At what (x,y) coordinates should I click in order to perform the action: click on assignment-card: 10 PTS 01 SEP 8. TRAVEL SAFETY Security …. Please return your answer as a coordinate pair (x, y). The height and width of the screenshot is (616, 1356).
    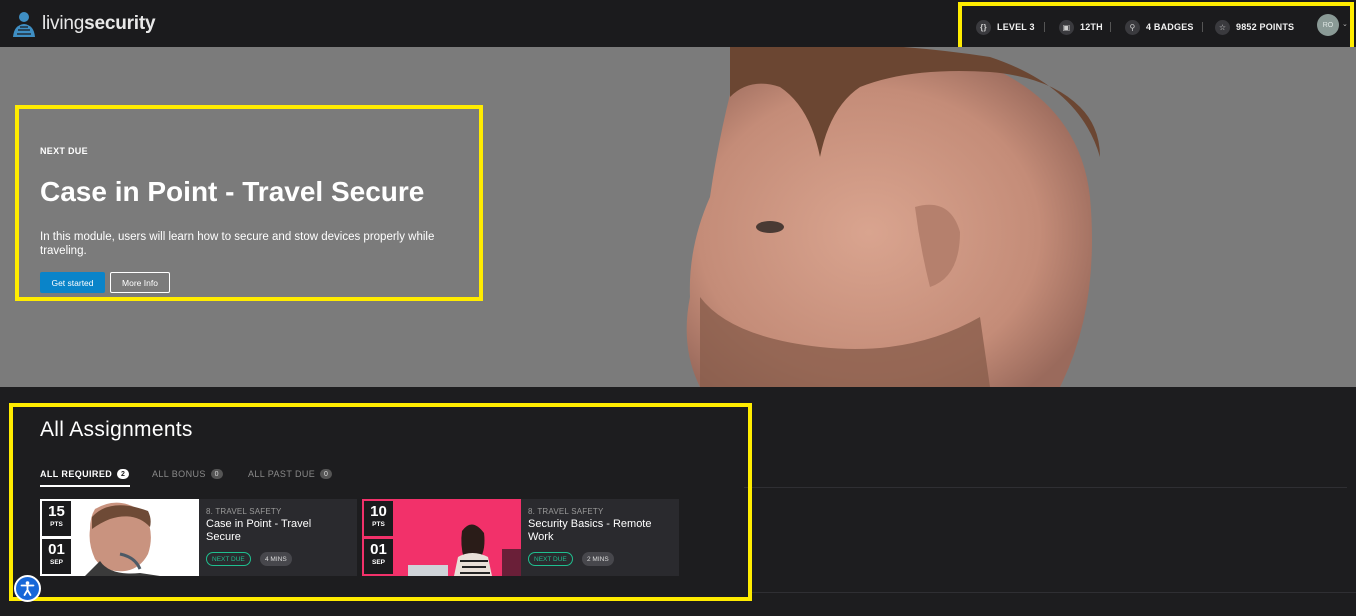
    Looking at the image, I should click on (520, 537).